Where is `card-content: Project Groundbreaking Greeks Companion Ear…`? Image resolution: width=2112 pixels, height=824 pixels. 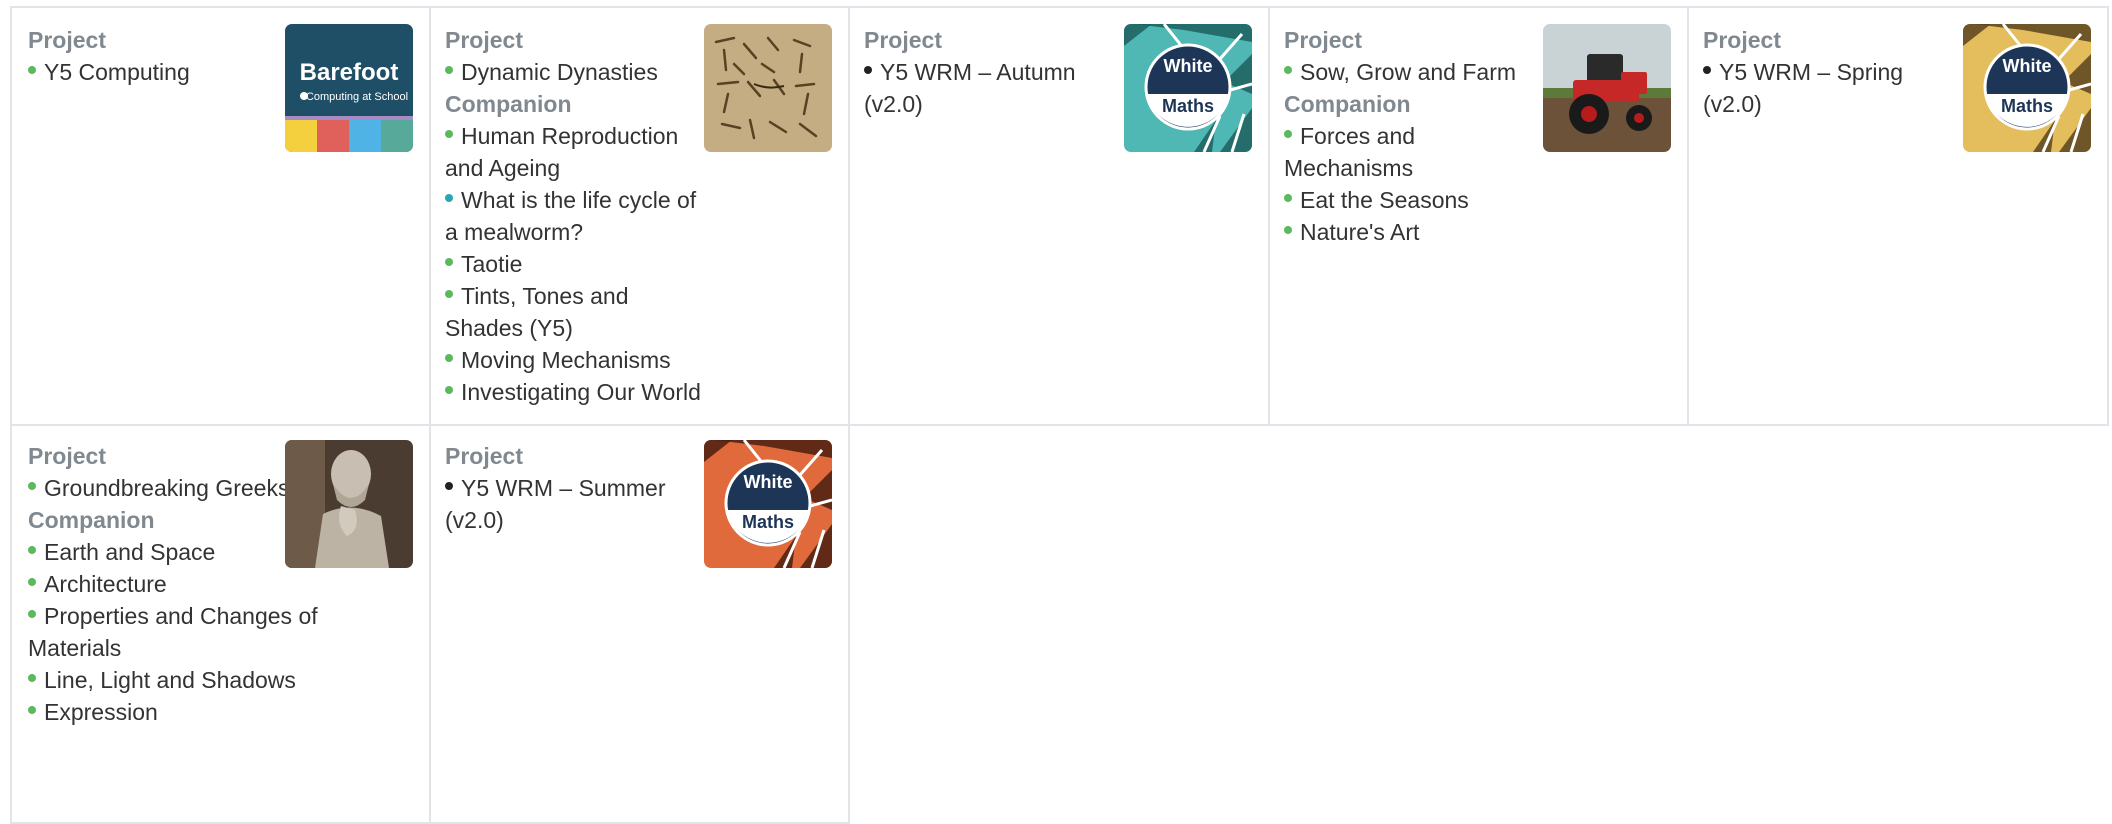 card-content: Project Groundbreaking Greeks Companion Ear… is located at coordinates (178, 584).